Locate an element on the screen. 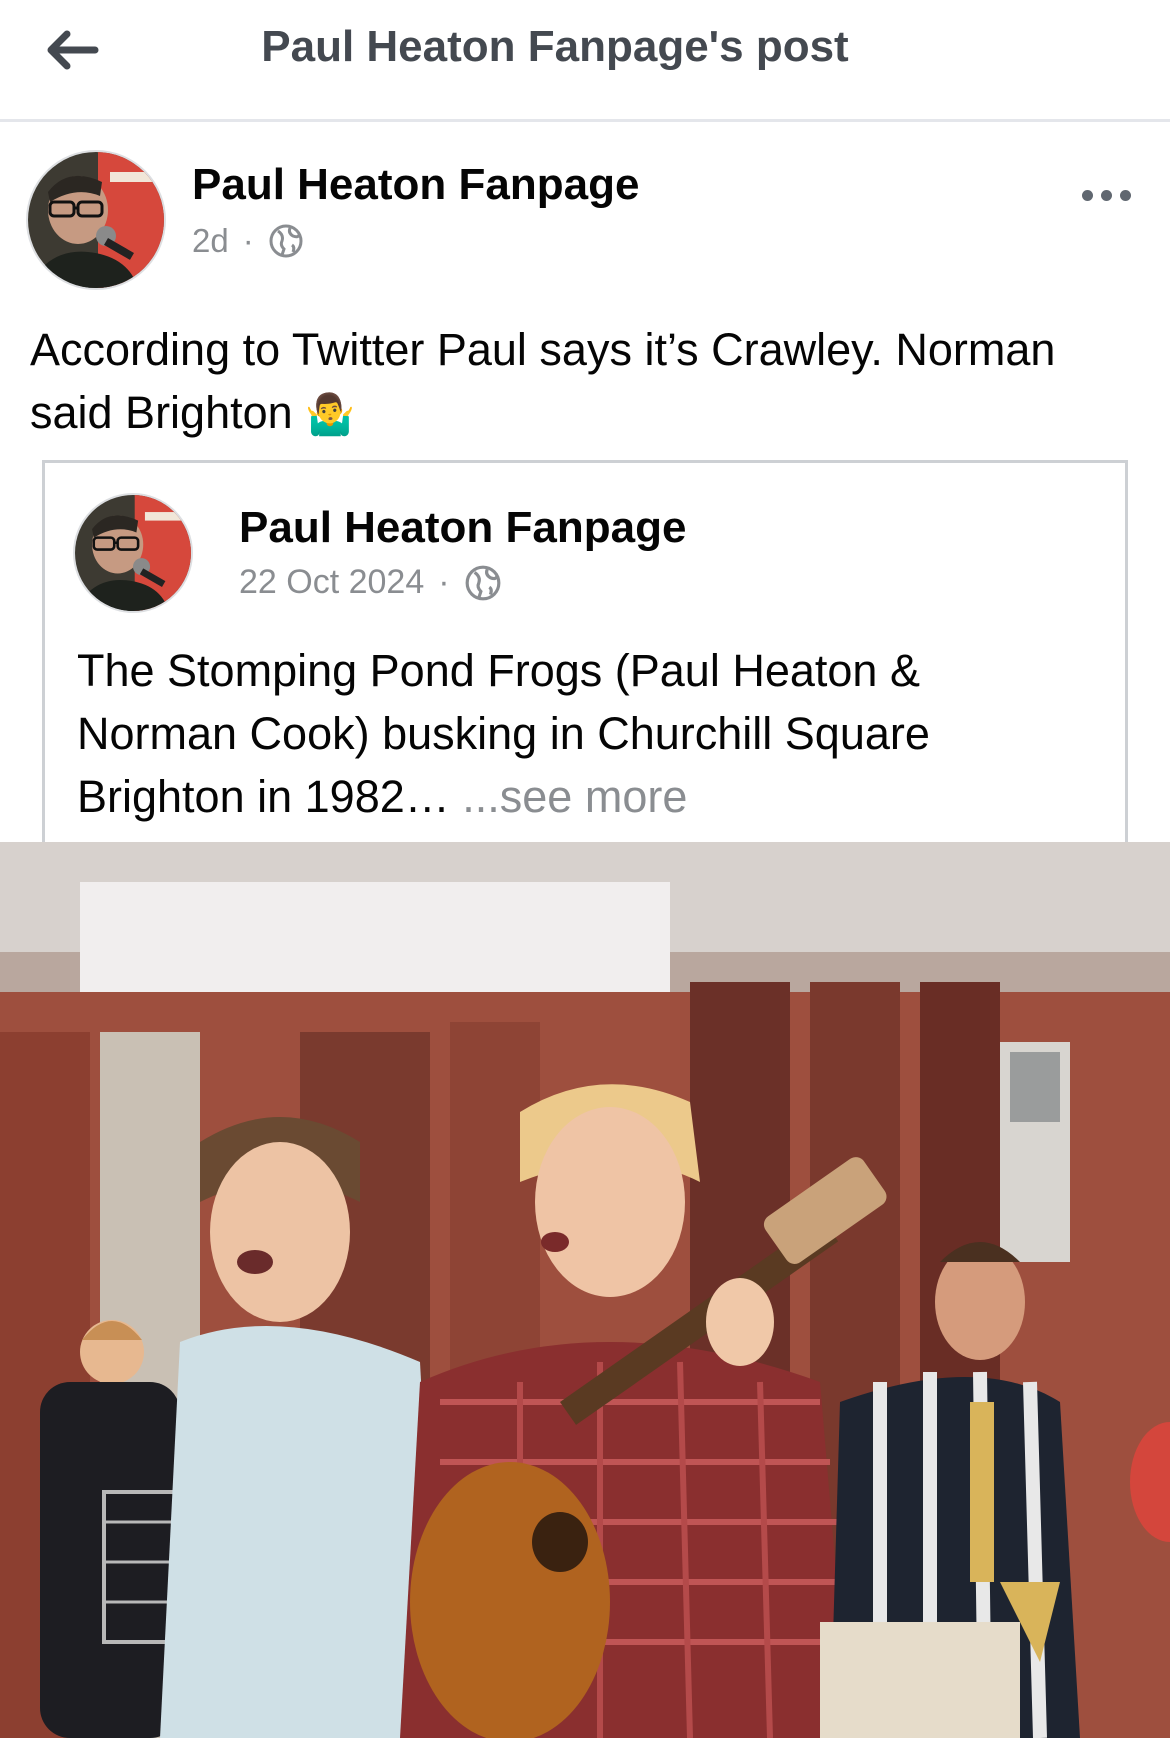 This screenshot has width=1170, height=1738. see-more-link: ...see more is located at coordinates (574, 796).